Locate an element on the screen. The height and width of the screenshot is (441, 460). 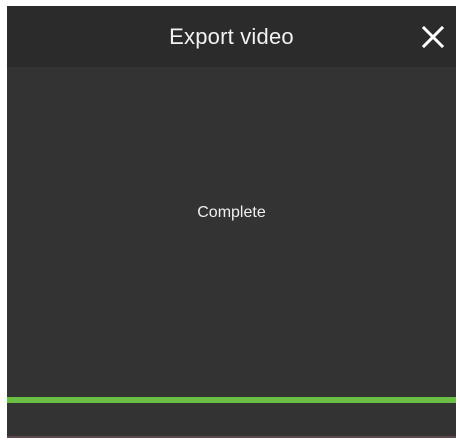
dialog-header: Export video is located at coordinates (231, 36).